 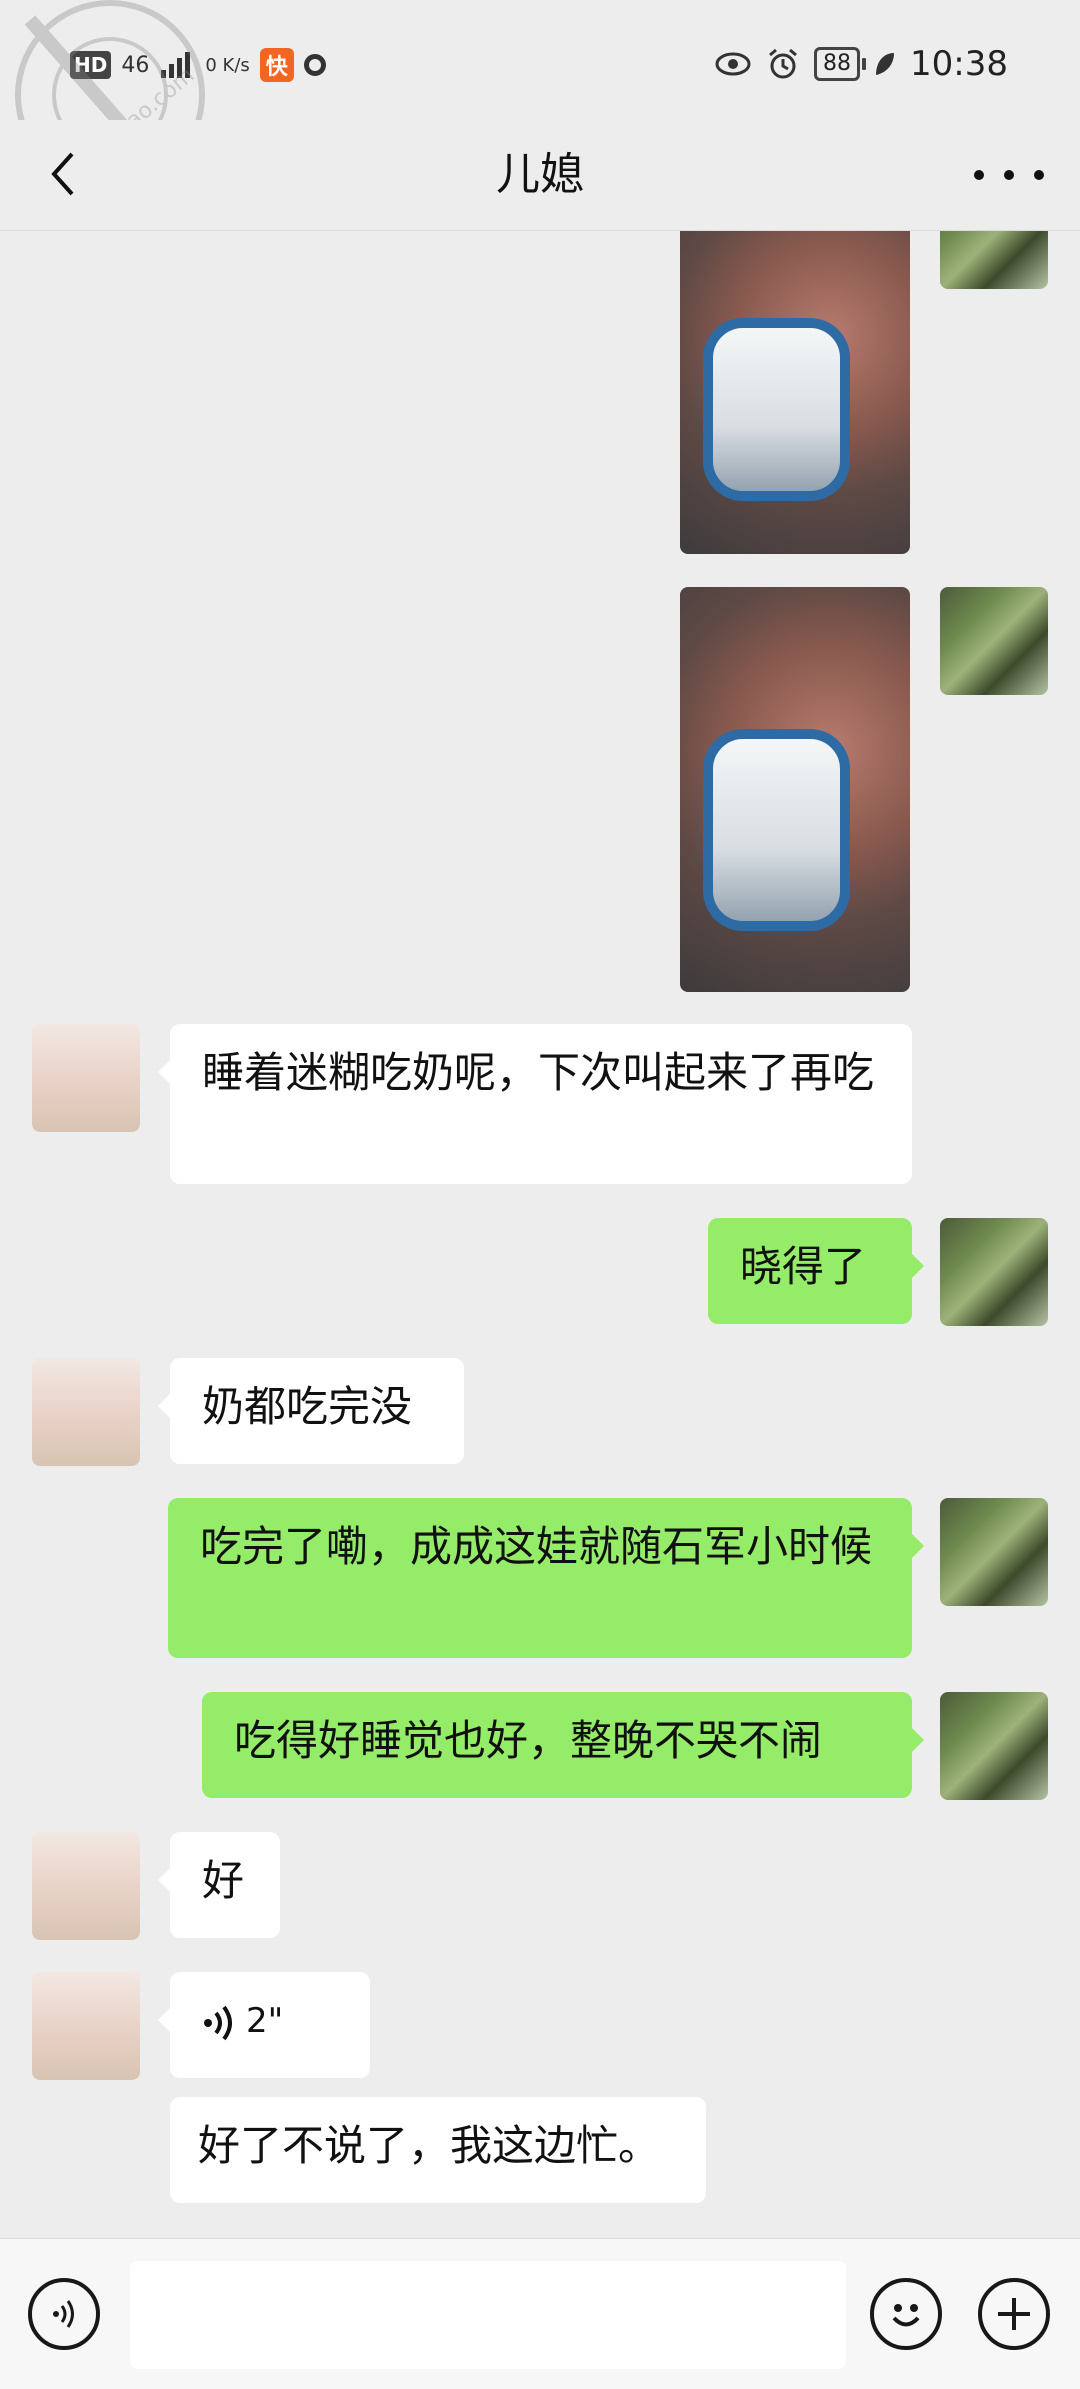 I want to click on data-speed: 0 K/s, so click(x=227, y=65).